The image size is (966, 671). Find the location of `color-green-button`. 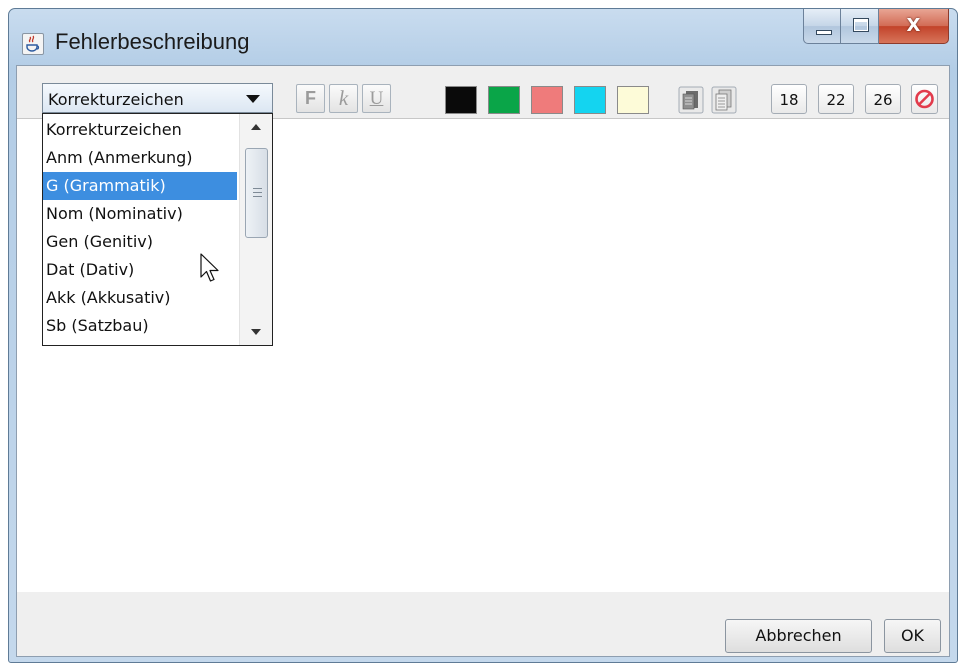

color-green-button is located at coordinates (504, 100).